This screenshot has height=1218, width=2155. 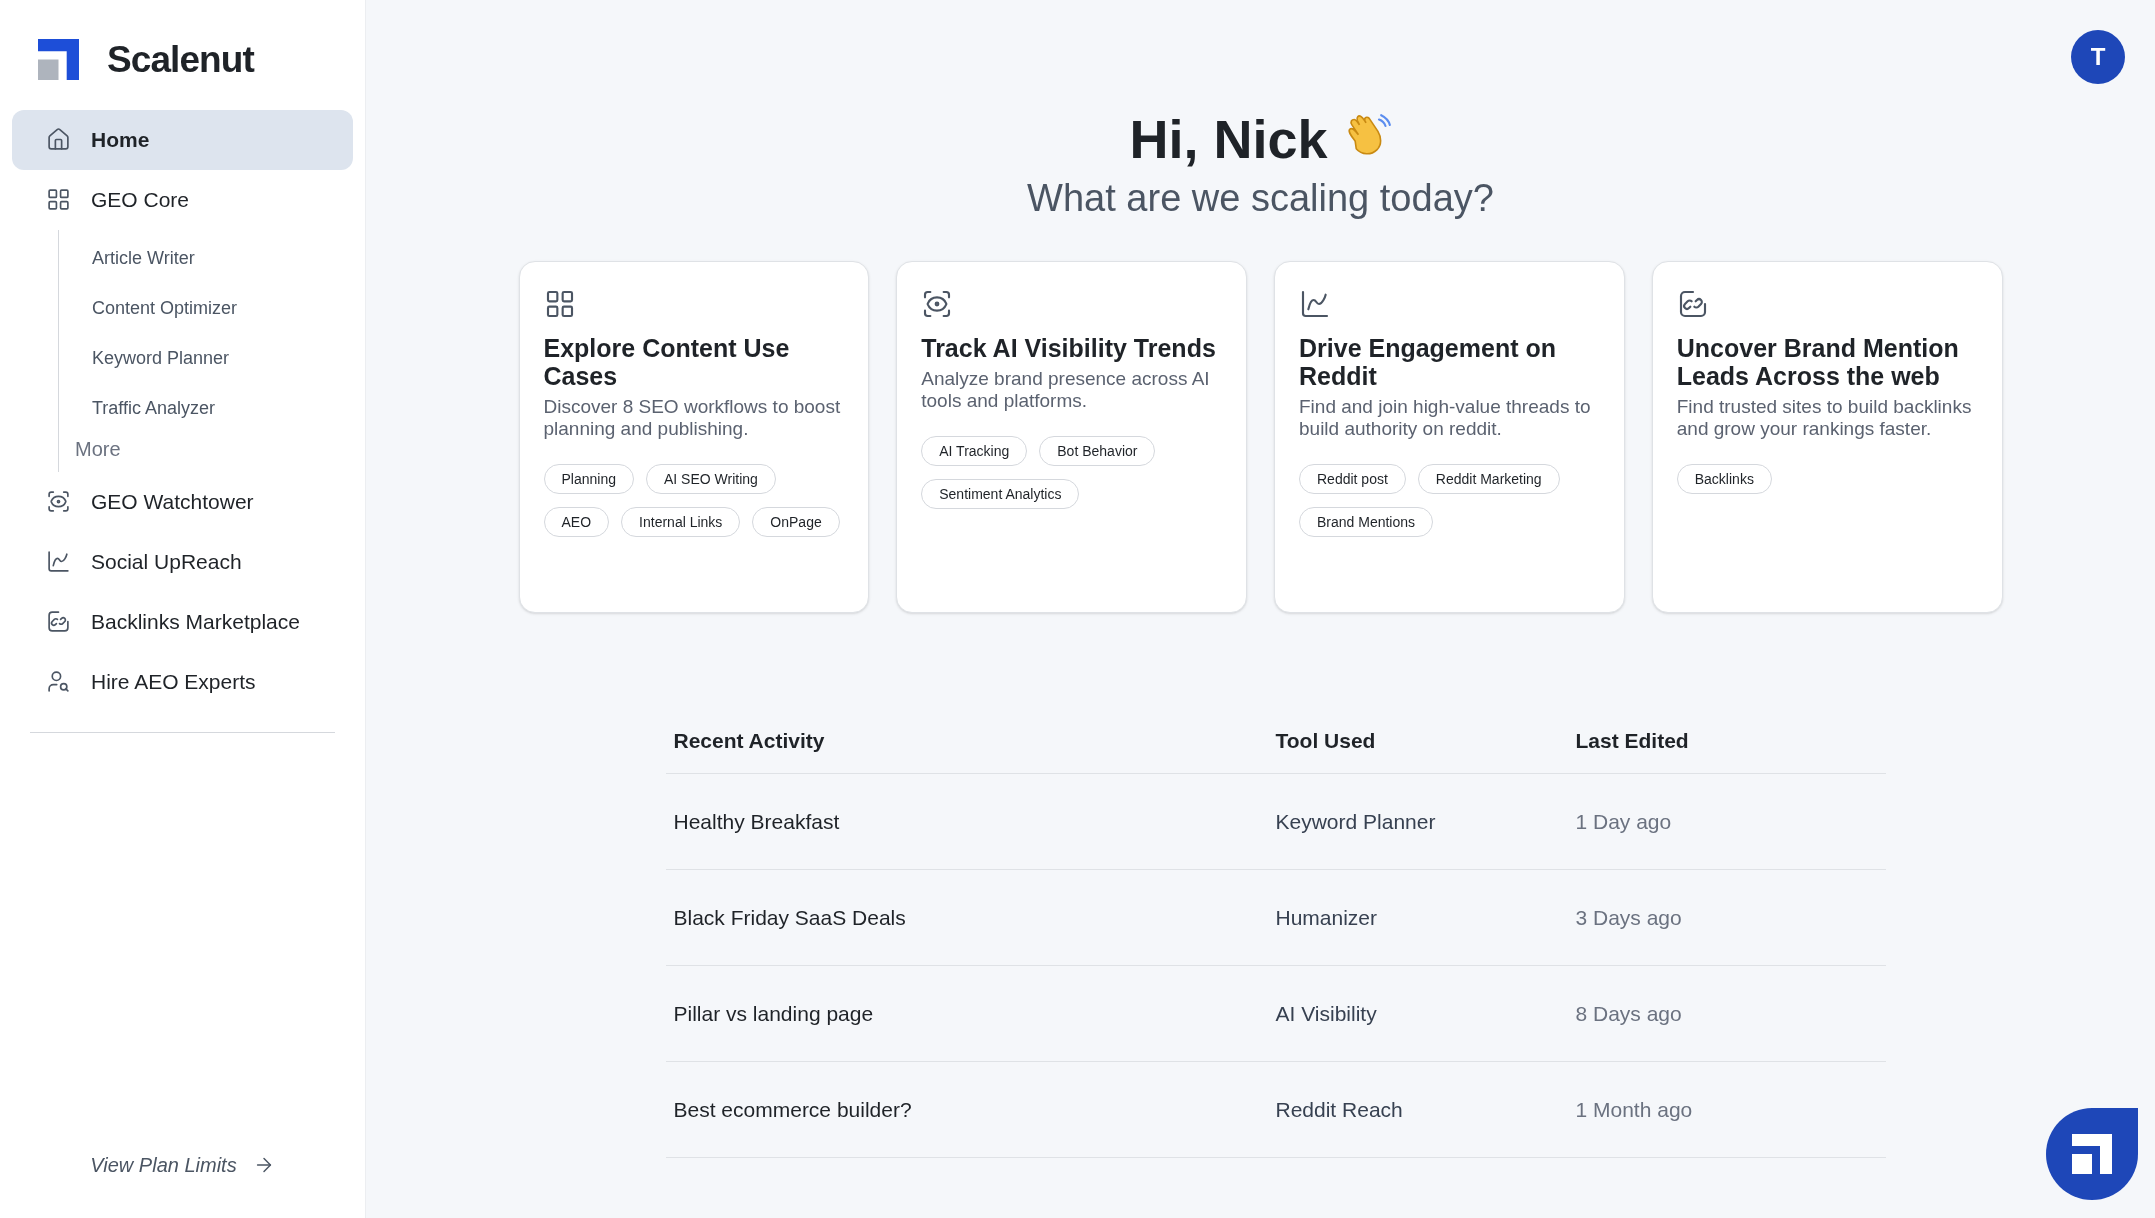 What do you see at coordinates (974, 1109) in the screenshot?
I see `table-cell: Best ecommerce builder?` at bounding box center [974, 1109].